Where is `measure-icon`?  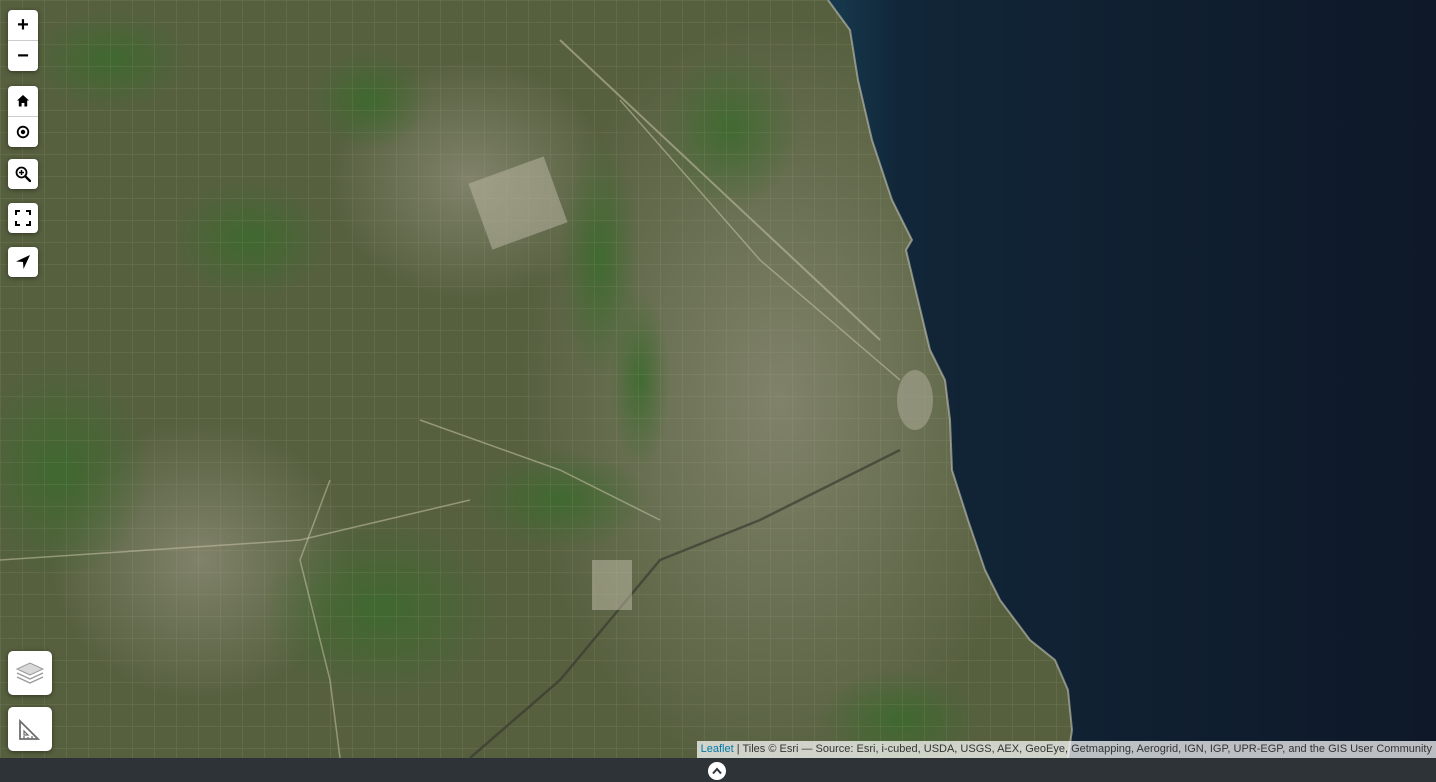 measure-icon is located at coordinates (30, 729).